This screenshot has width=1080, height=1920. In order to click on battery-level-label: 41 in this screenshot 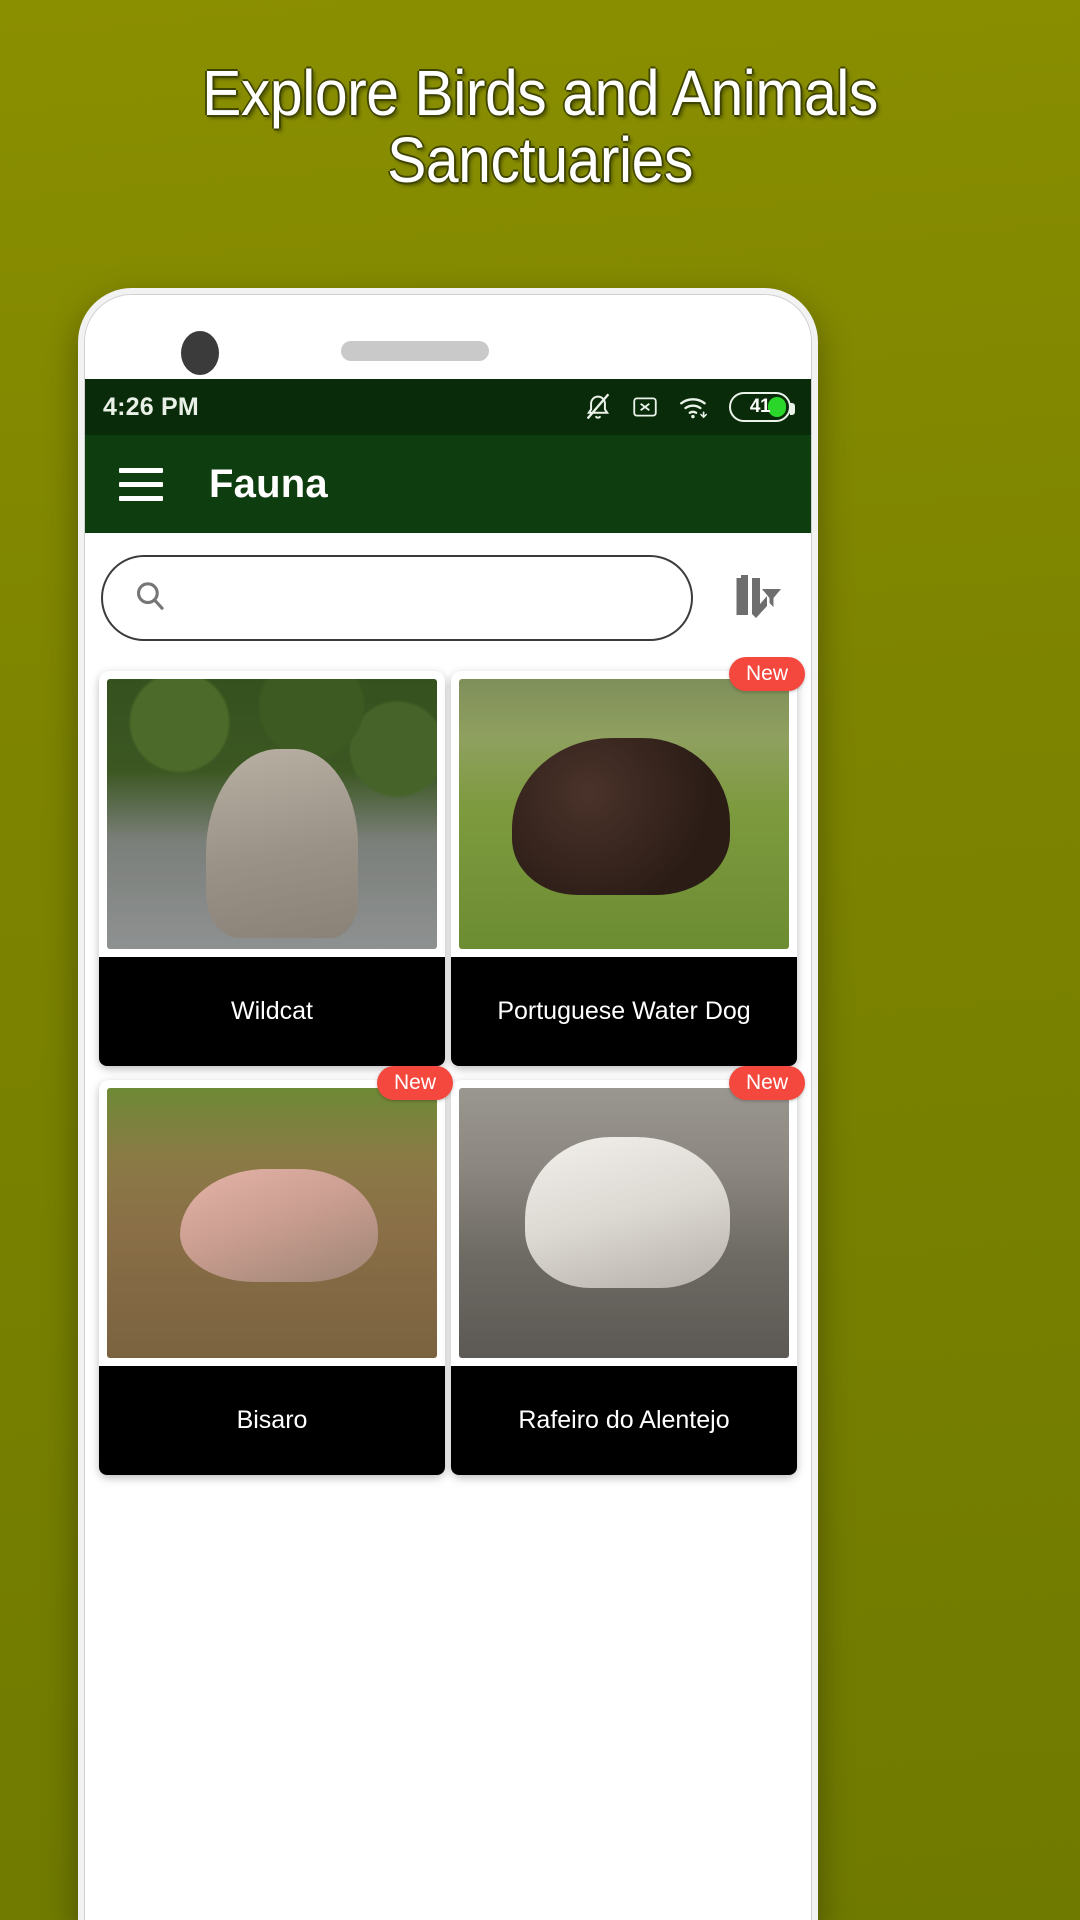, I will do `click(760, 406)`.